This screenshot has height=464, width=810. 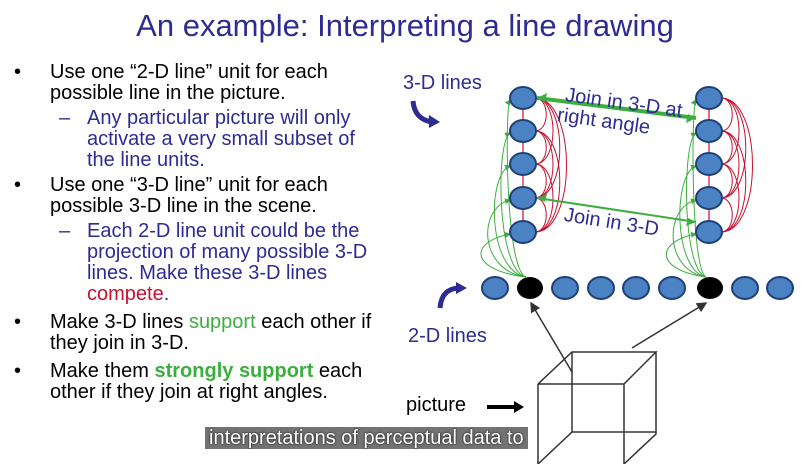 What do you see at coordinates (405, 25) in the screenshot?
I see `slide-title: An example: Interpreting a line drawing` at bounding box center [405, 25].